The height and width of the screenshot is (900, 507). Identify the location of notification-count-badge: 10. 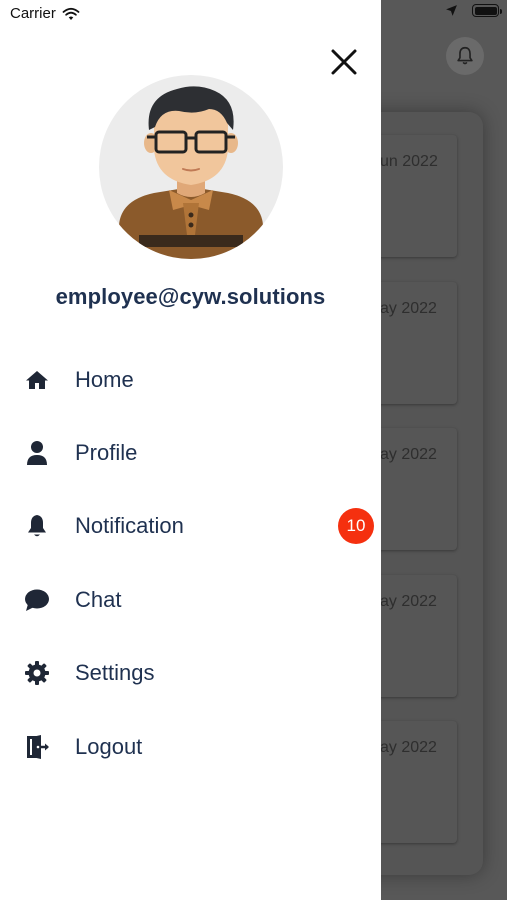
(356, 526).